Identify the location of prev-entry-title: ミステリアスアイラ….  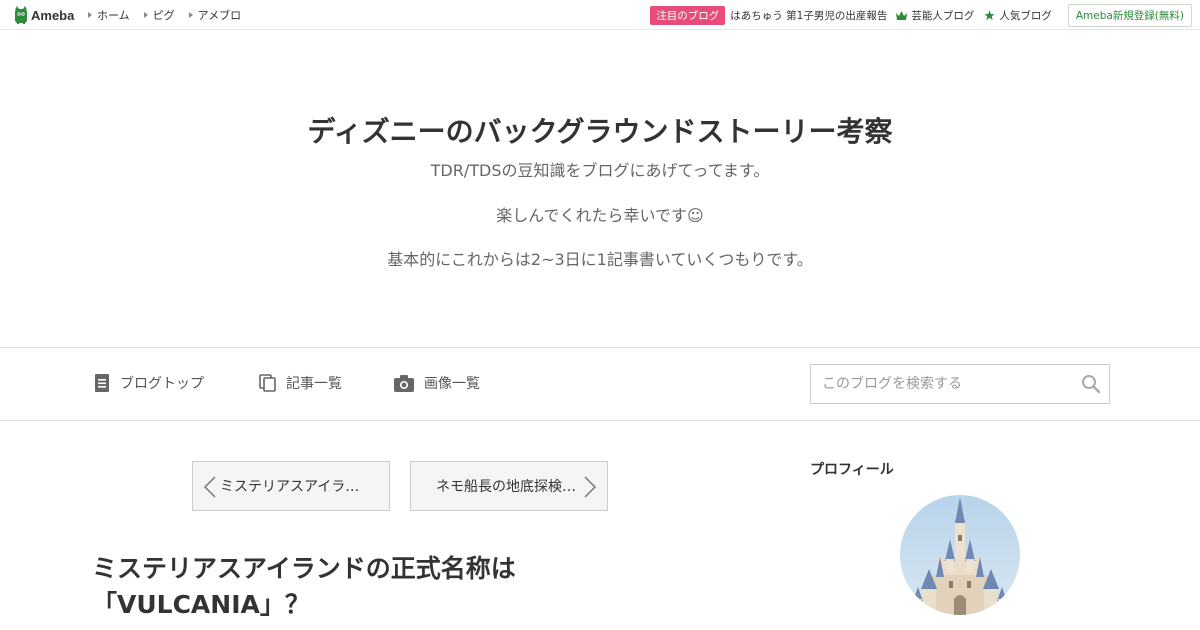
(290, 487).